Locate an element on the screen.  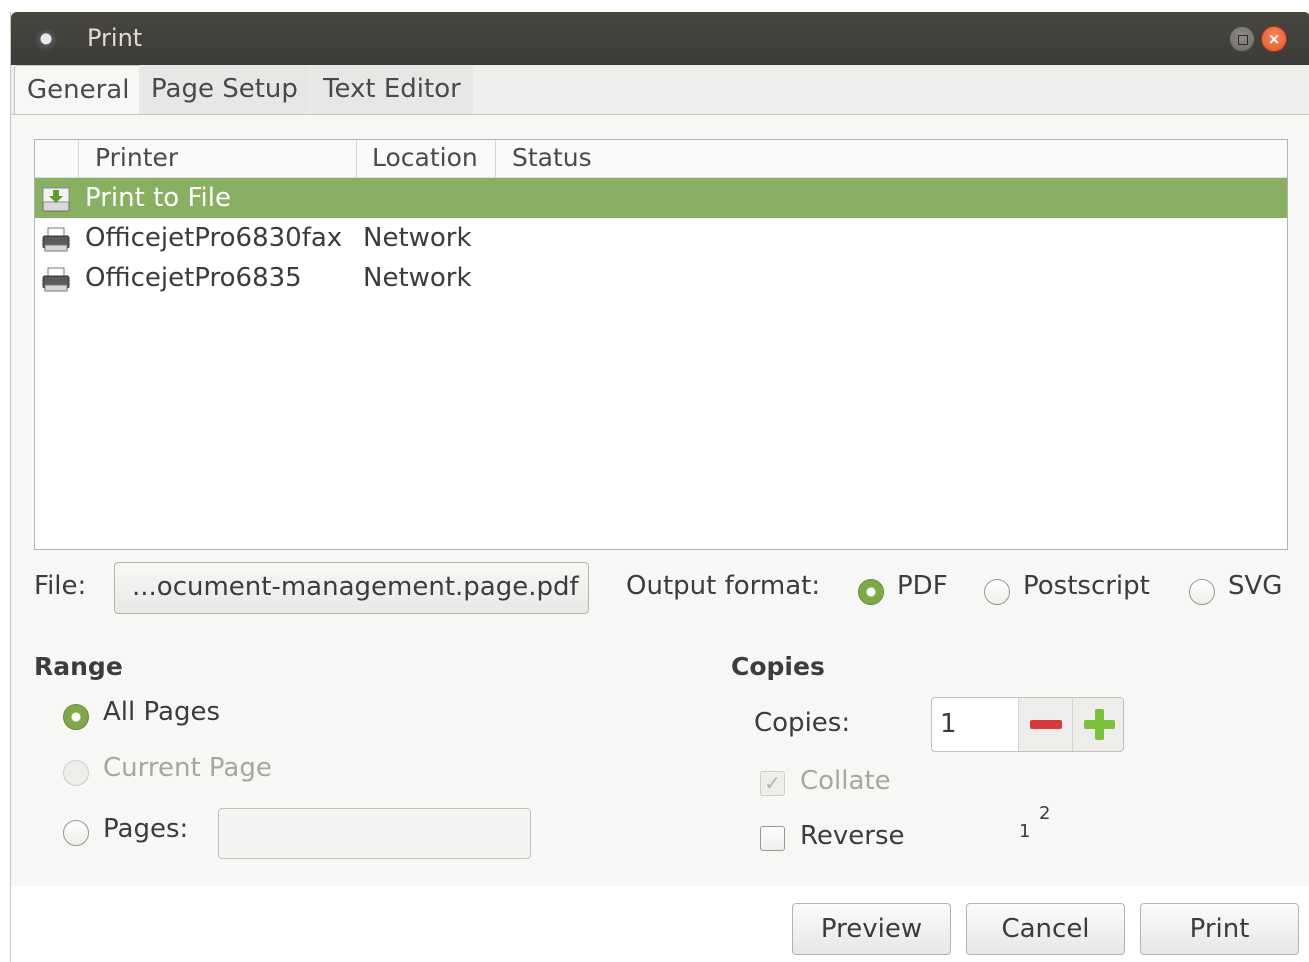
pages-label: Pages: is located at coordinates (145, 829).